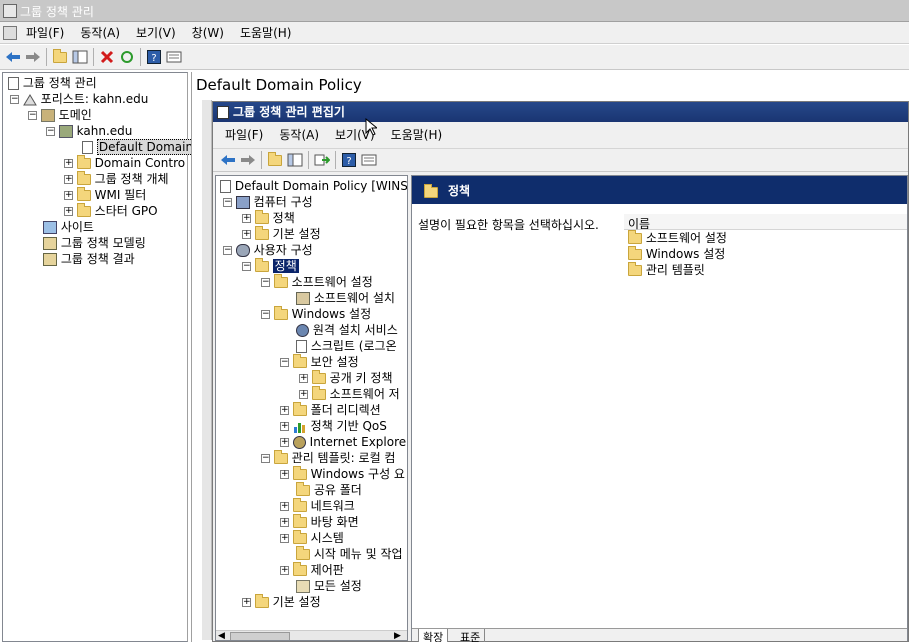 This screenshot has height=642, width=909. I want to click on editor-properties-button, so click(369, 160).